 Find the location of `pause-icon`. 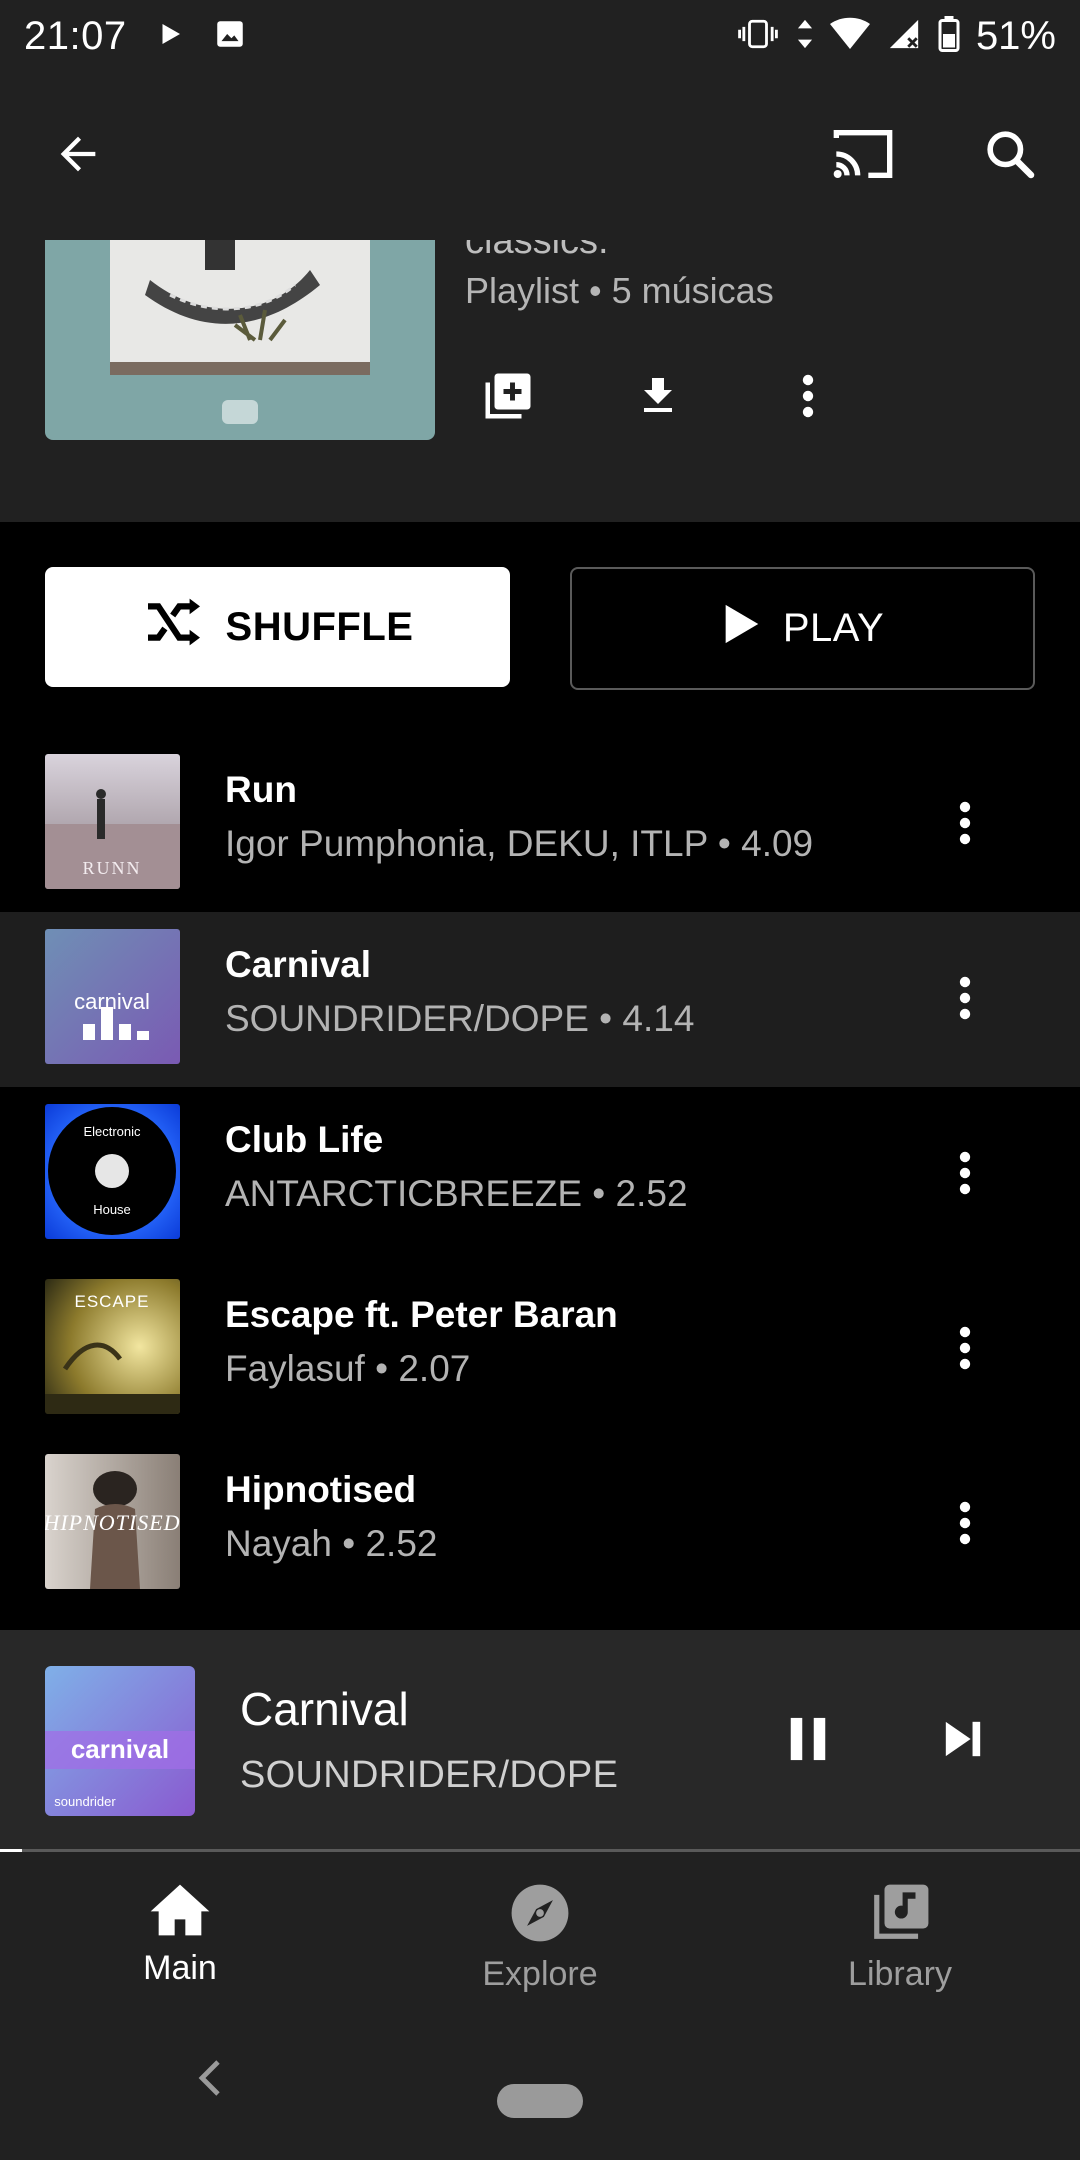

pause-icon is located at coordinates (808, 1741).